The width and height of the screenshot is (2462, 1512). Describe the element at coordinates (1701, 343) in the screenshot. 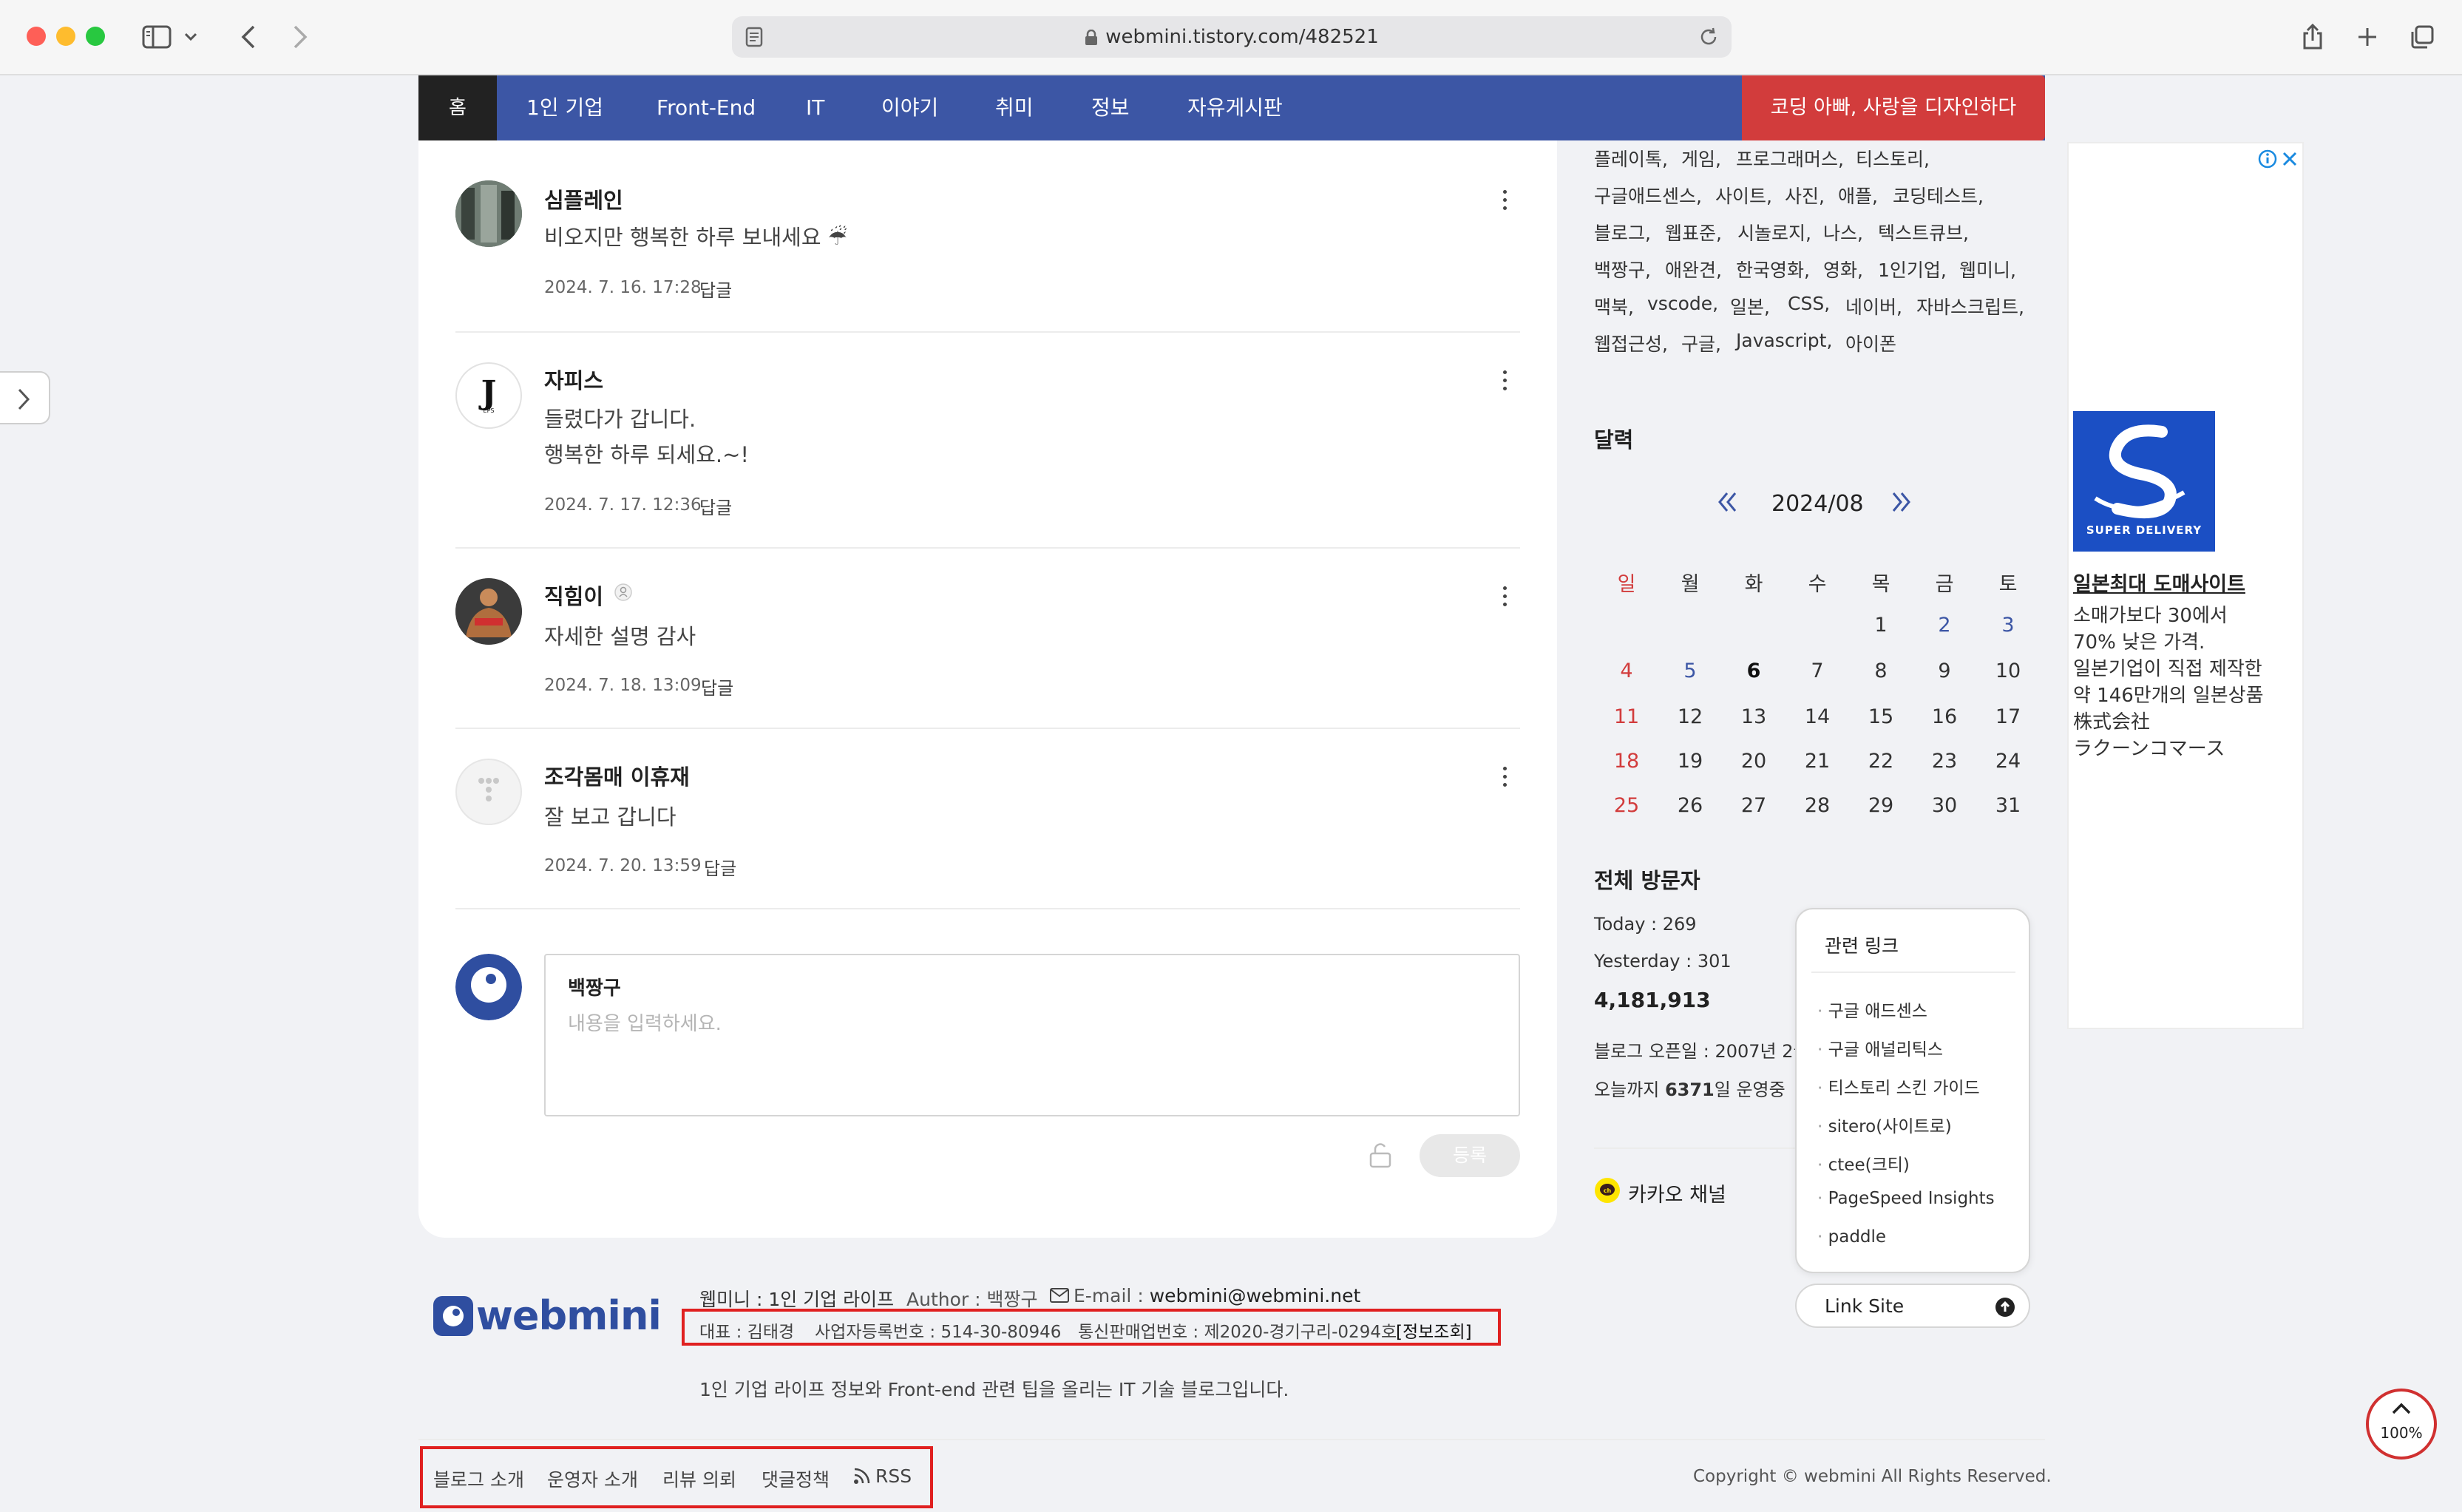

I see `tag: 구글,` at that location.